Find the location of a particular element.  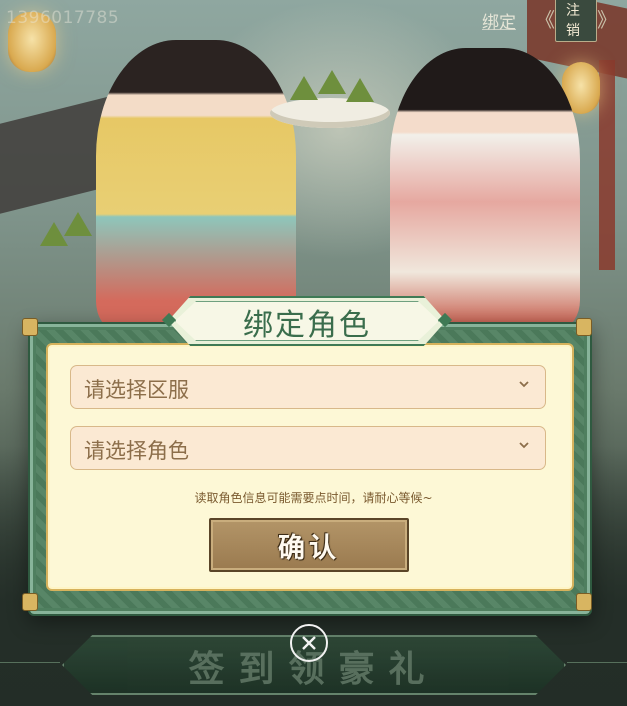

close-modal-button is located at coordinates (309, 643).